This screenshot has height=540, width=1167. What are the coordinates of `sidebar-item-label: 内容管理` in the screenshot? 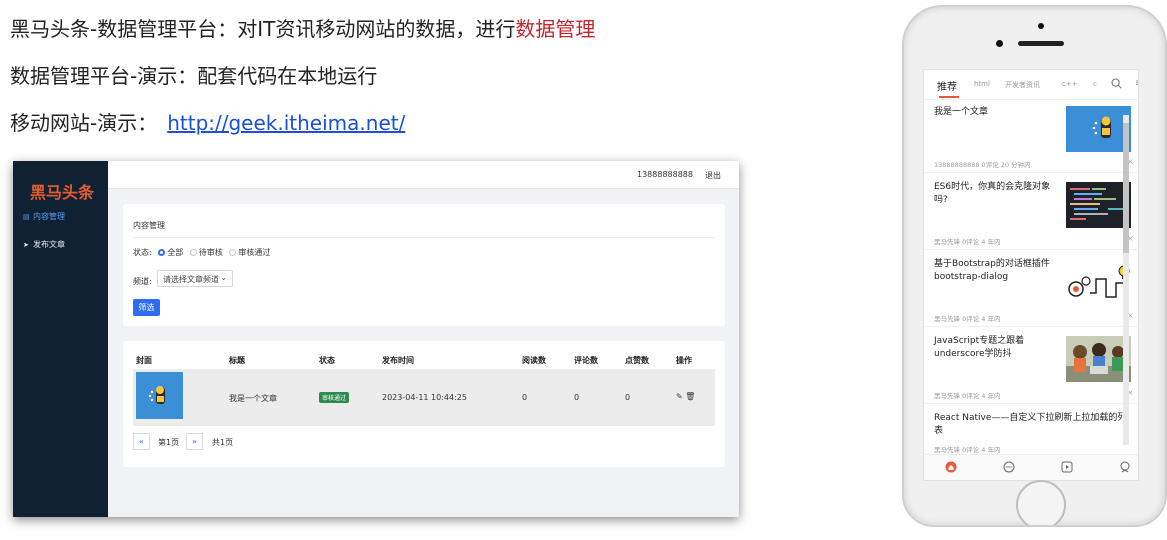 It's located at (49, 216).